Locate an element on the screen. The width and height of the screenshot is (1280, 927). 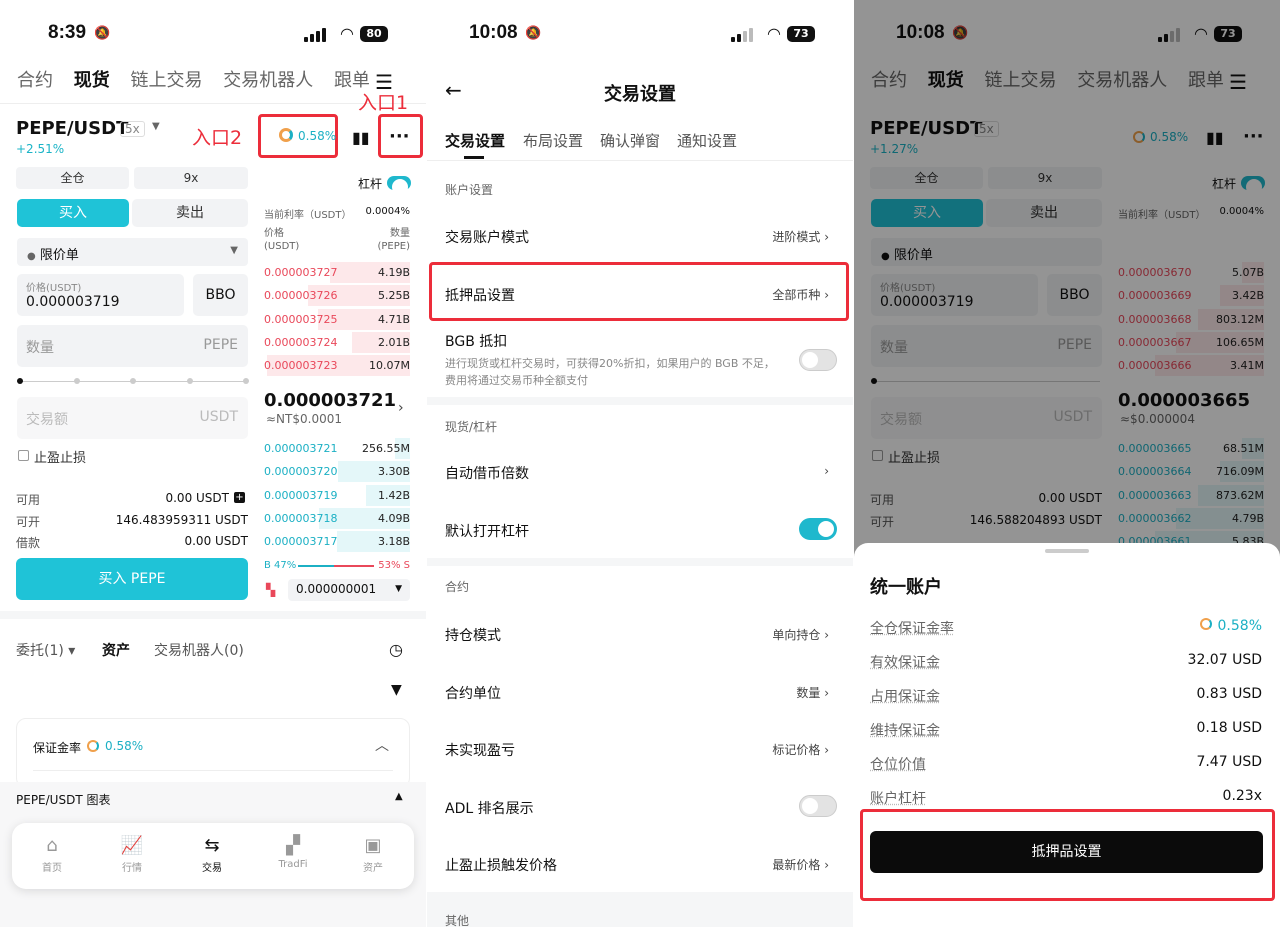
quantity-input: 数量 PEPE is located at coordinates (132, 346).